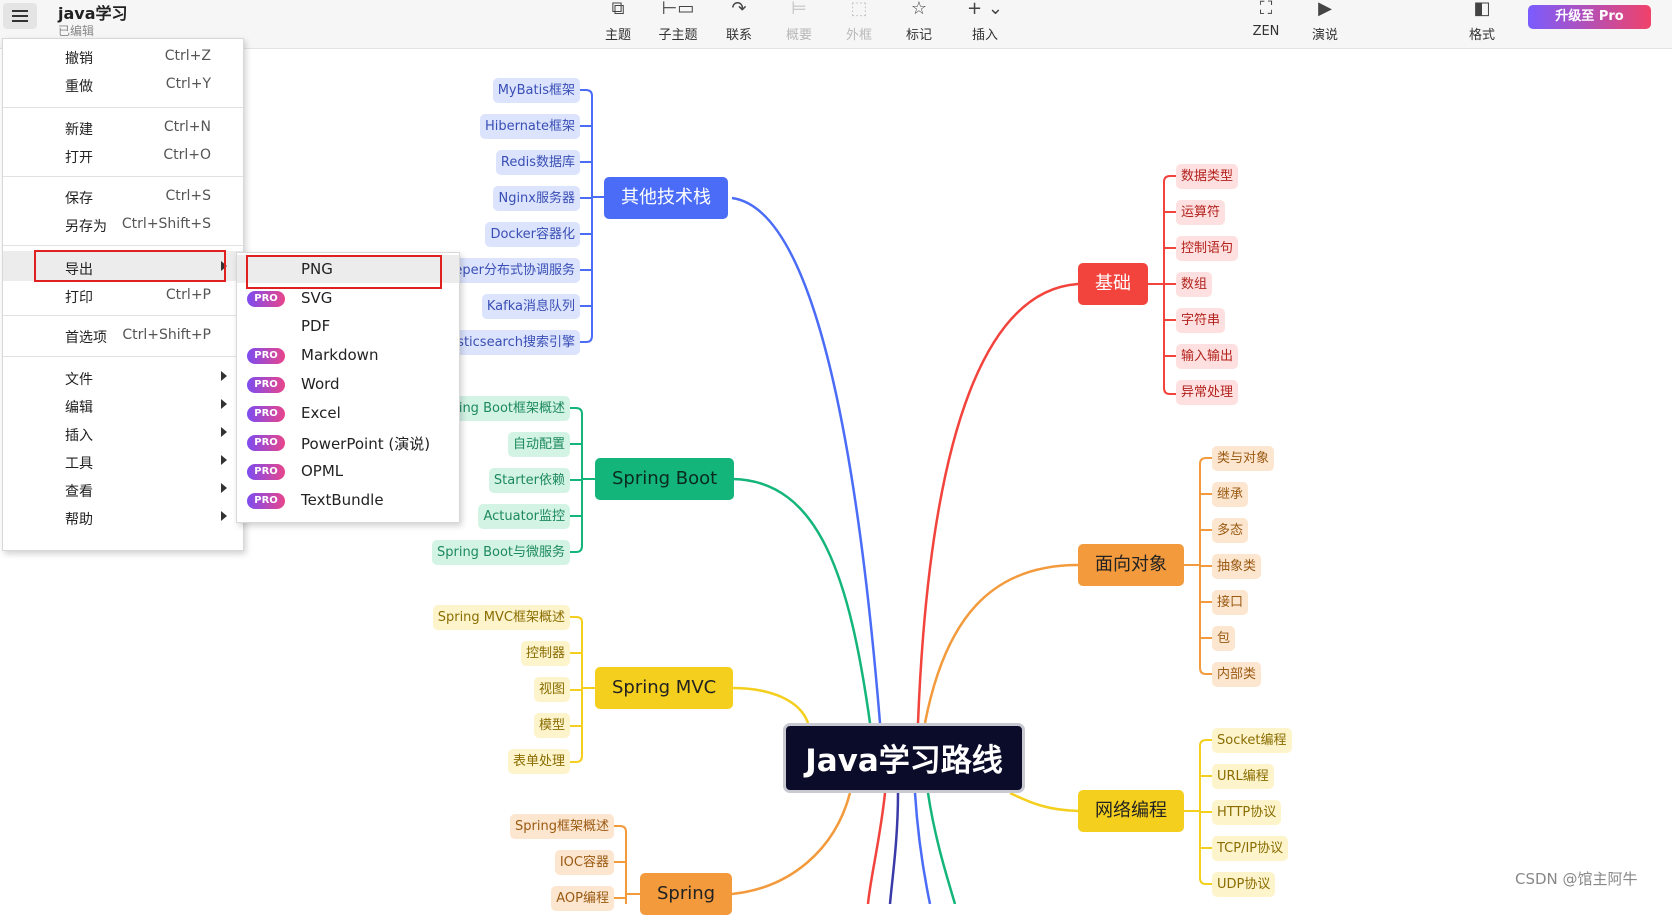 The width and height of the screenshot is (1672, 915). Describe the element at coordinates (348, 384) in the screenshot. I see `export-word: PRO Word` at that location.